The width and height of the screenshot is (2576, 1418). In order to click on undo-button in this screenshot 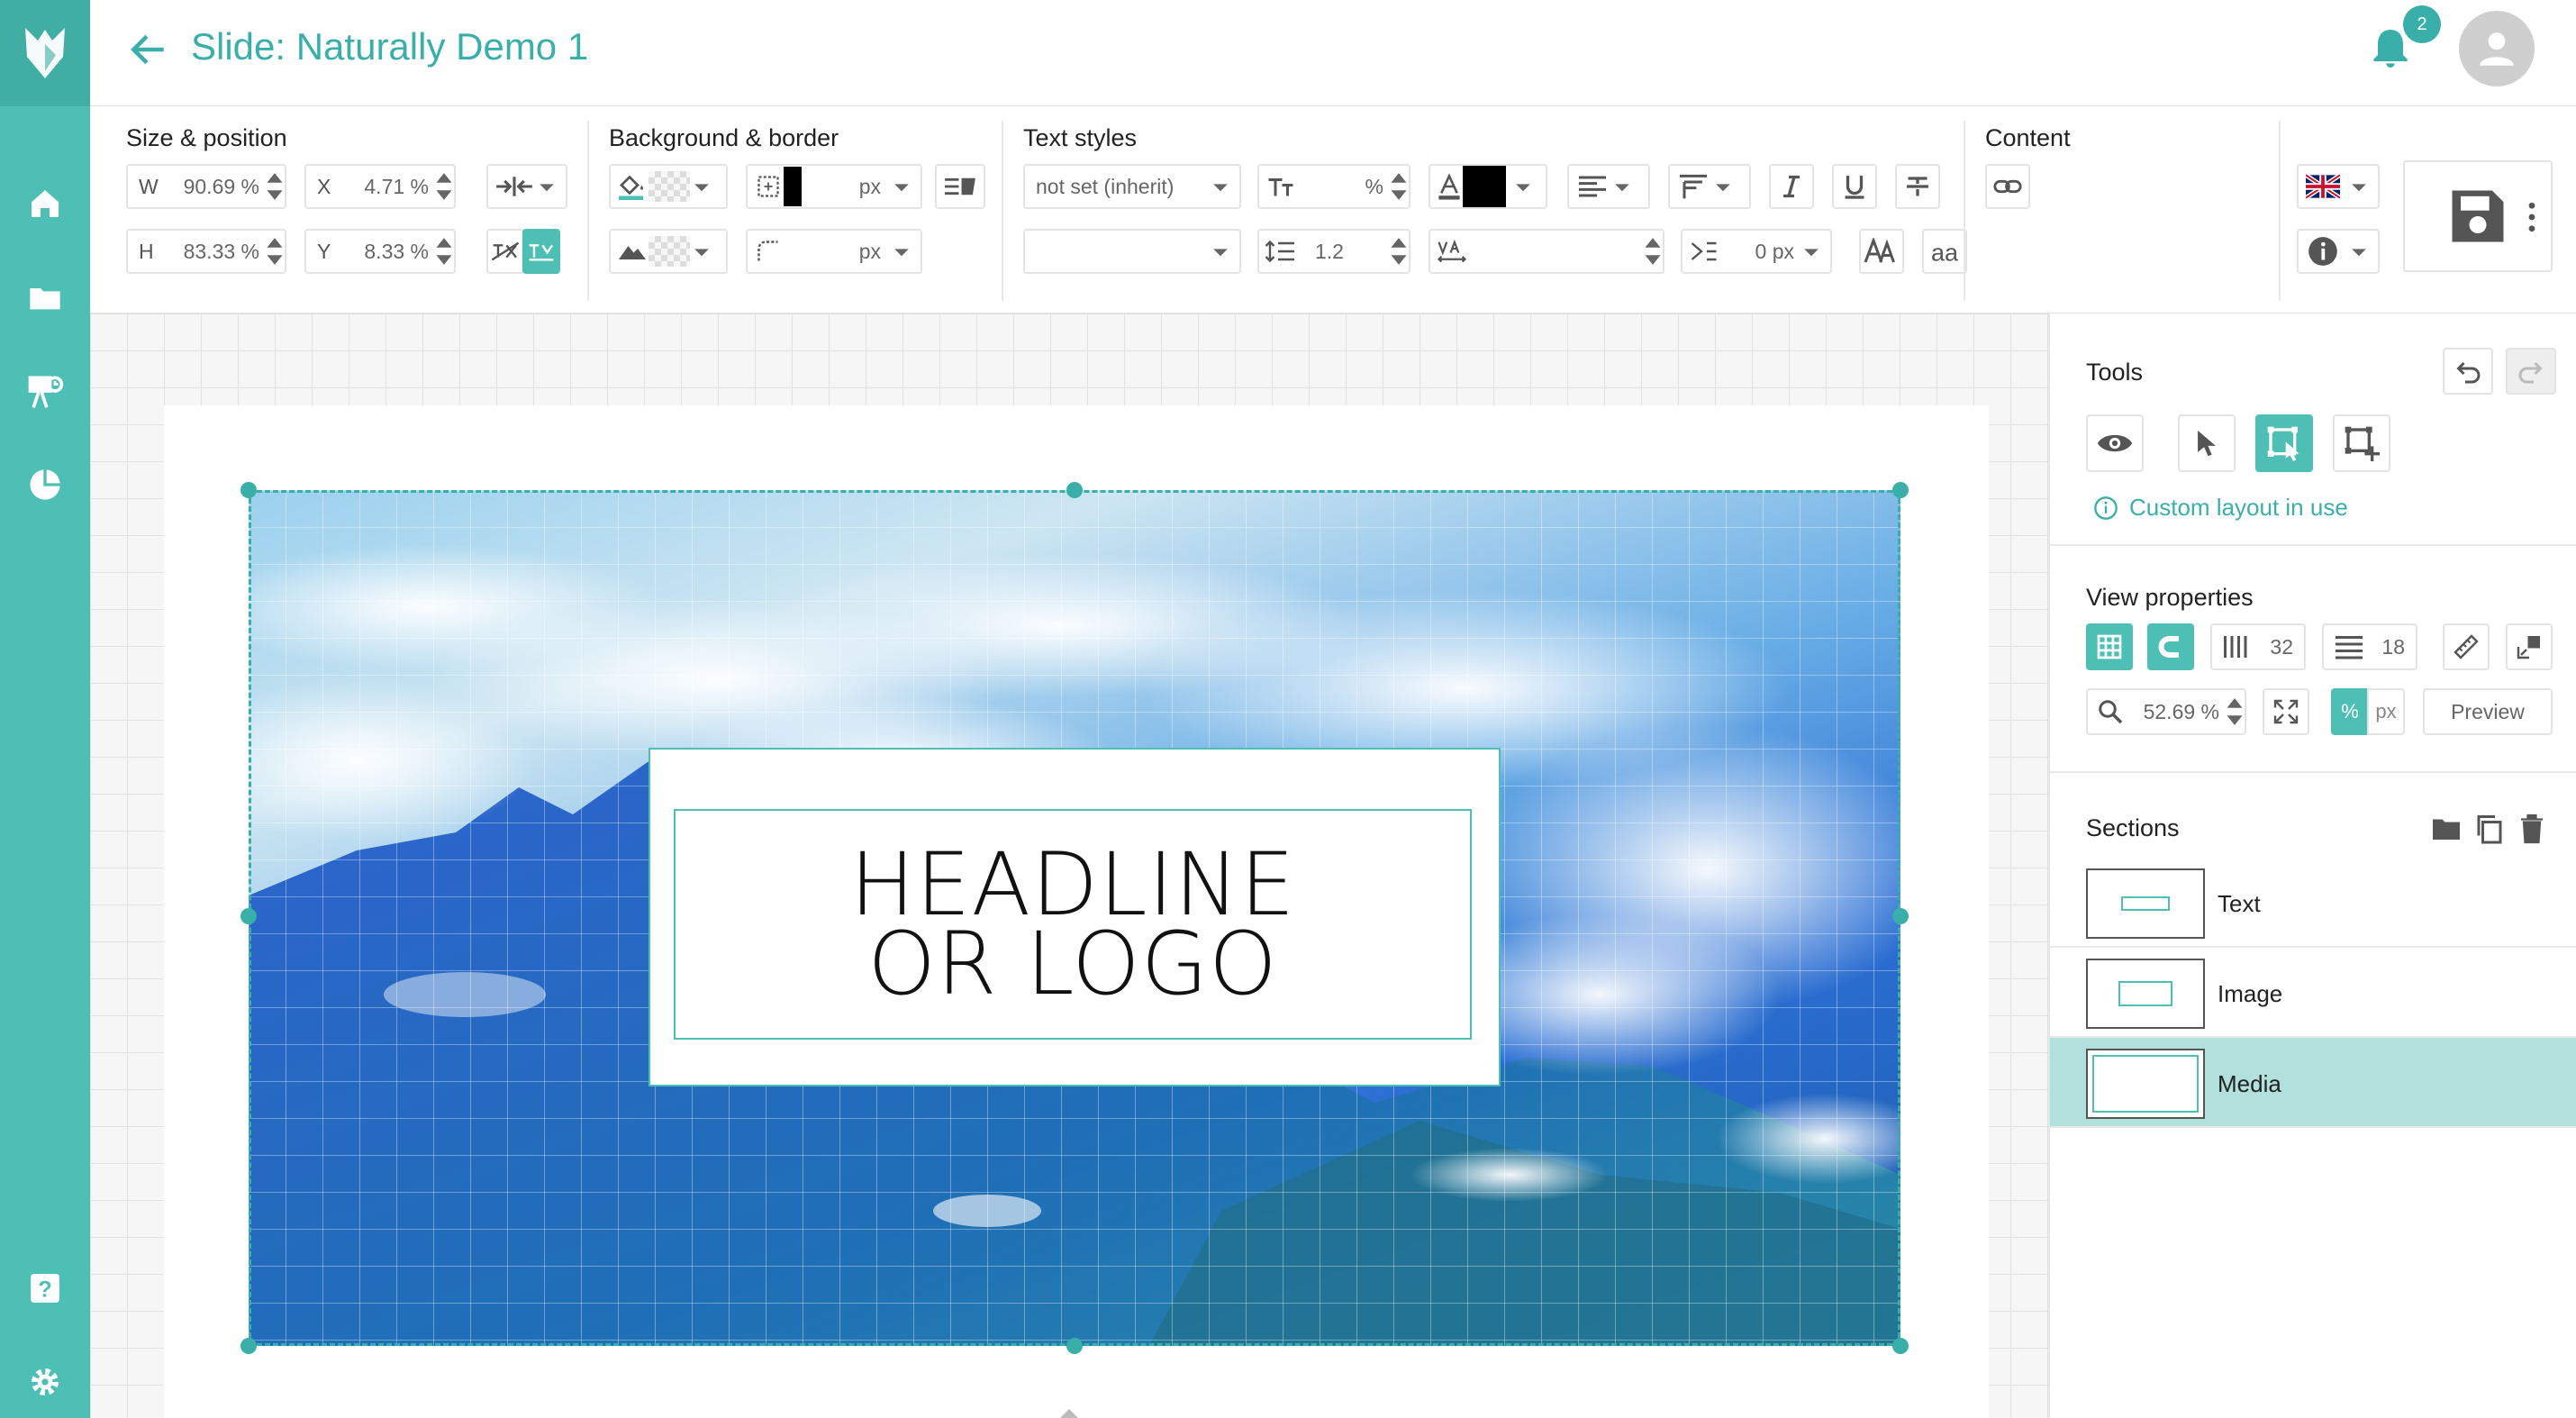, I will do `click(2468, 371)`.